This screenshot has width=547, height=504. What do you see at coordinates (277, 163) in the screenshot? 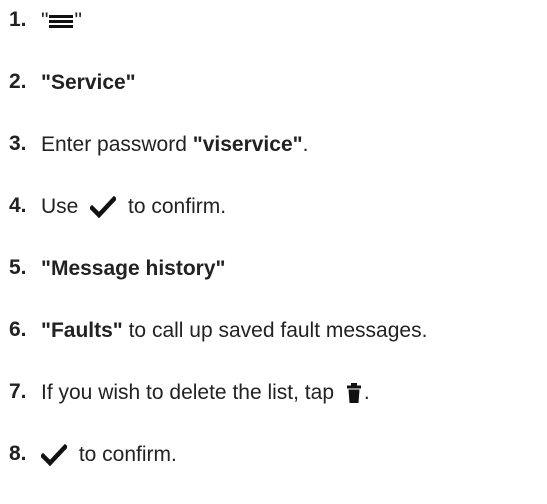
I see `step-3: 3. Enter password "viservice" .` at bounding box center [277, 163].